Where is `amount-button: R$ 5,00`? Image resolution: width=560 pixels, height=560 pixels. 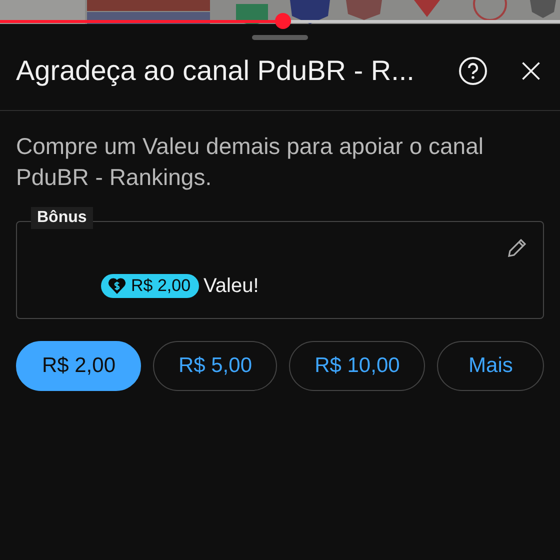 amount-button: R$ 5,00 is located at coordinates (215, 366).